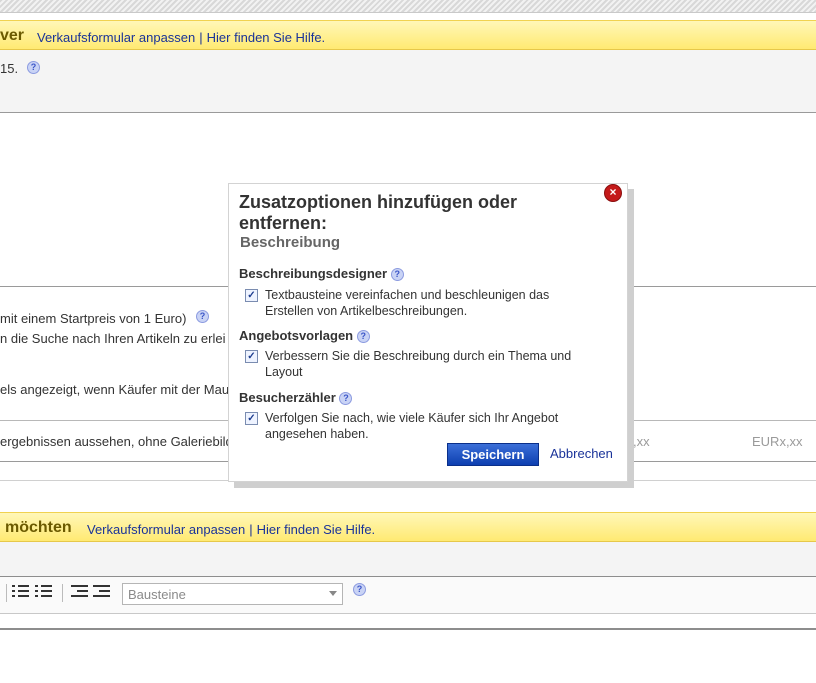 The width and height of the screenshot is (816, 683). Describe the element at coordinates (408, 81) in the screenshot. I see `grey-band-top` at that location.